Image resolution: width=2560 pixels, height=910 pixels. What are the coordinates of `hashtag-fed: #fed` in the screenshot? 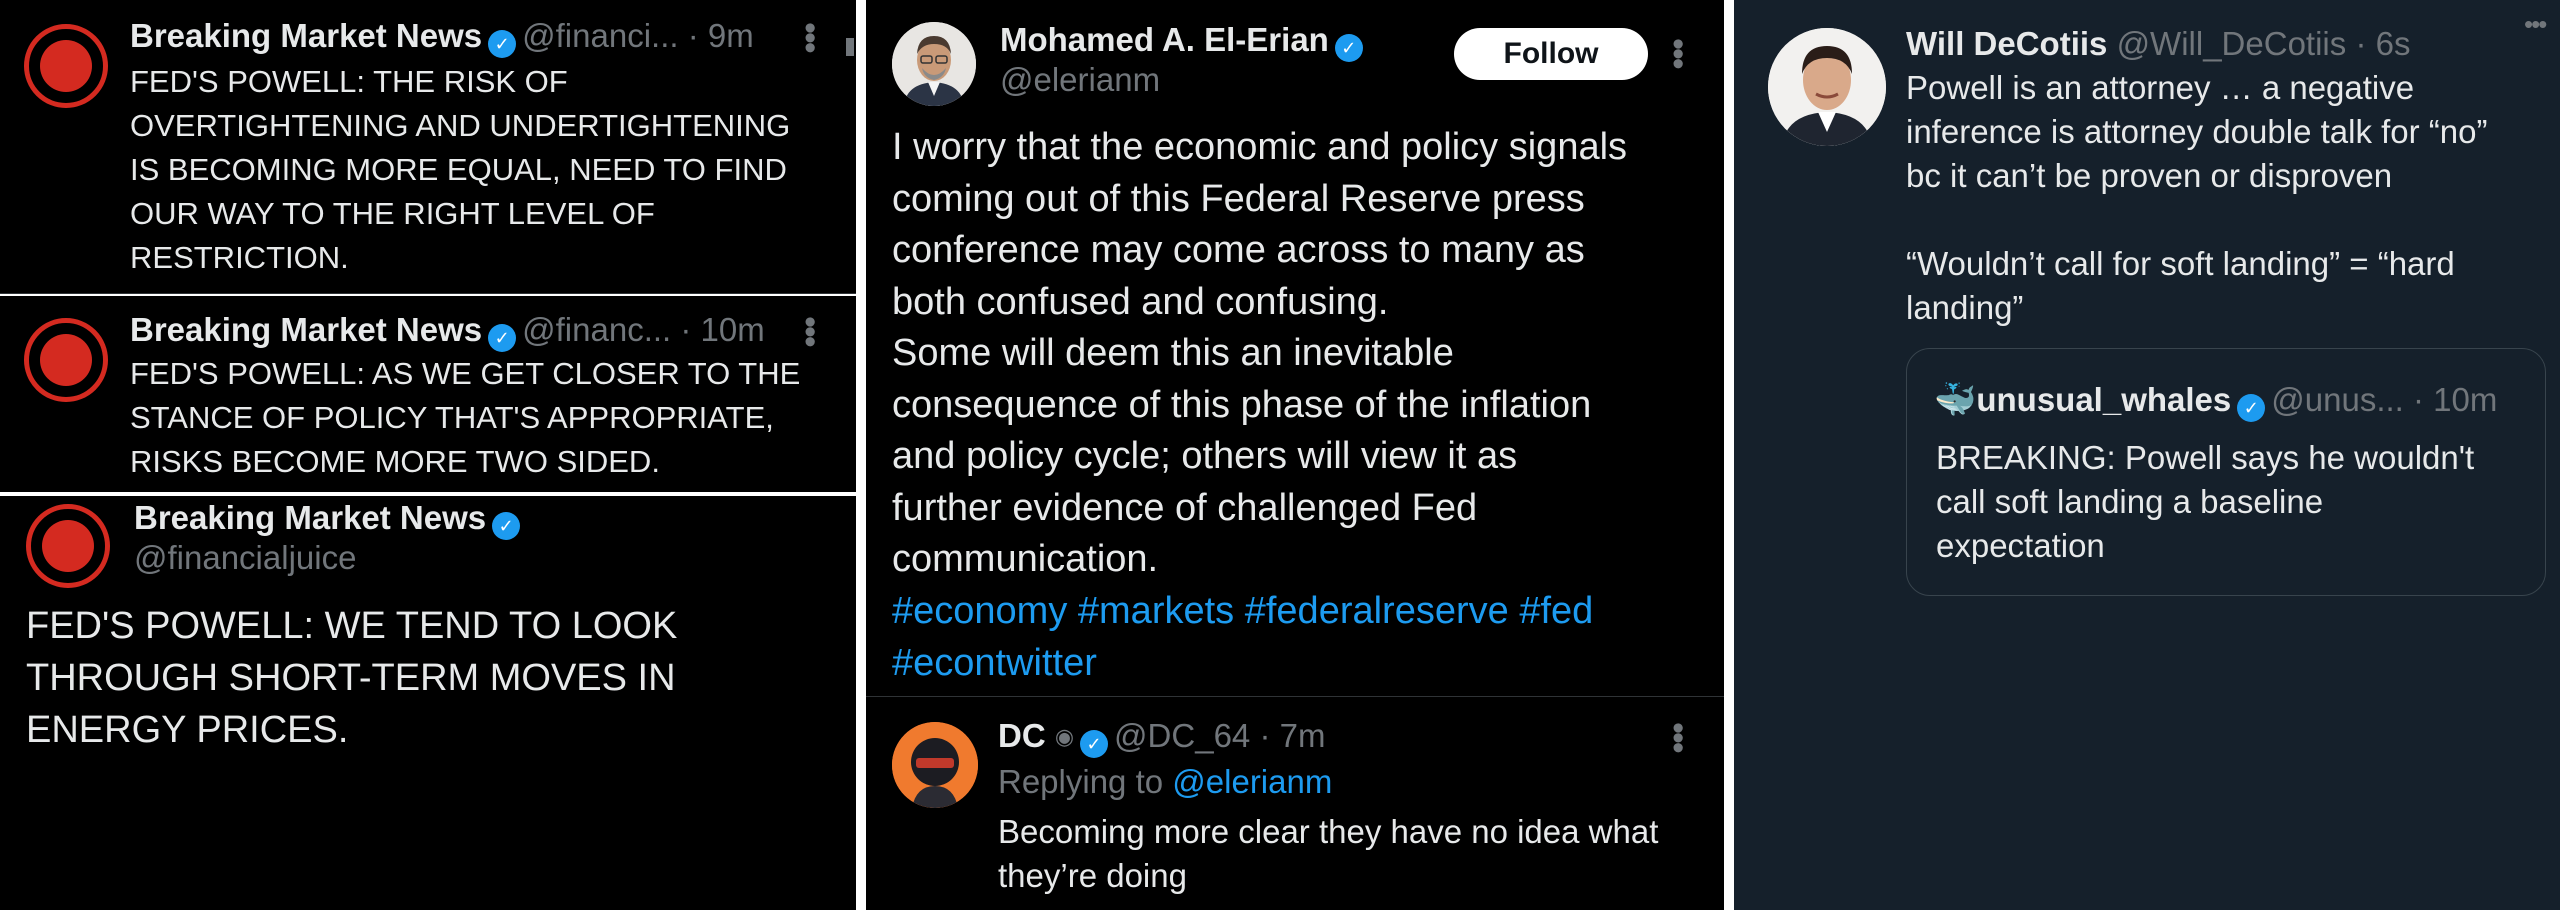 It's located at (1556, 611).